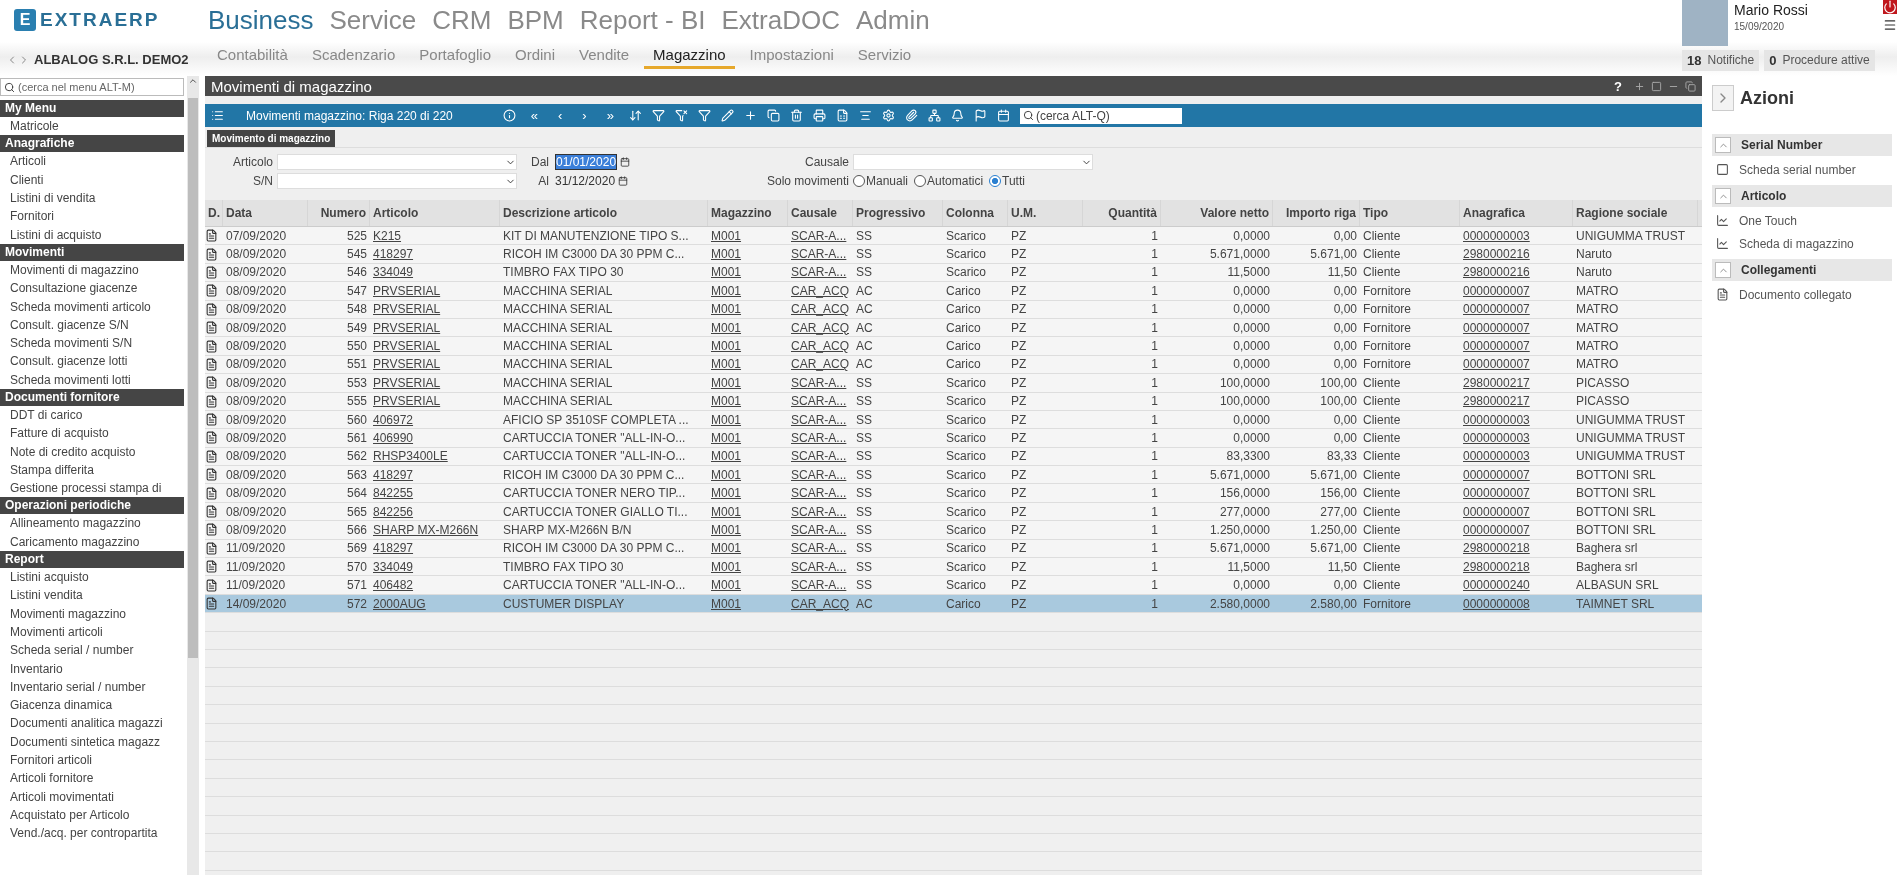 The width and height of the screenshot is (1897, 875). What do you see at coordinates (610, 115) in the screenshot?
I see `navigation-button: »` at bounding box center [610, 115].